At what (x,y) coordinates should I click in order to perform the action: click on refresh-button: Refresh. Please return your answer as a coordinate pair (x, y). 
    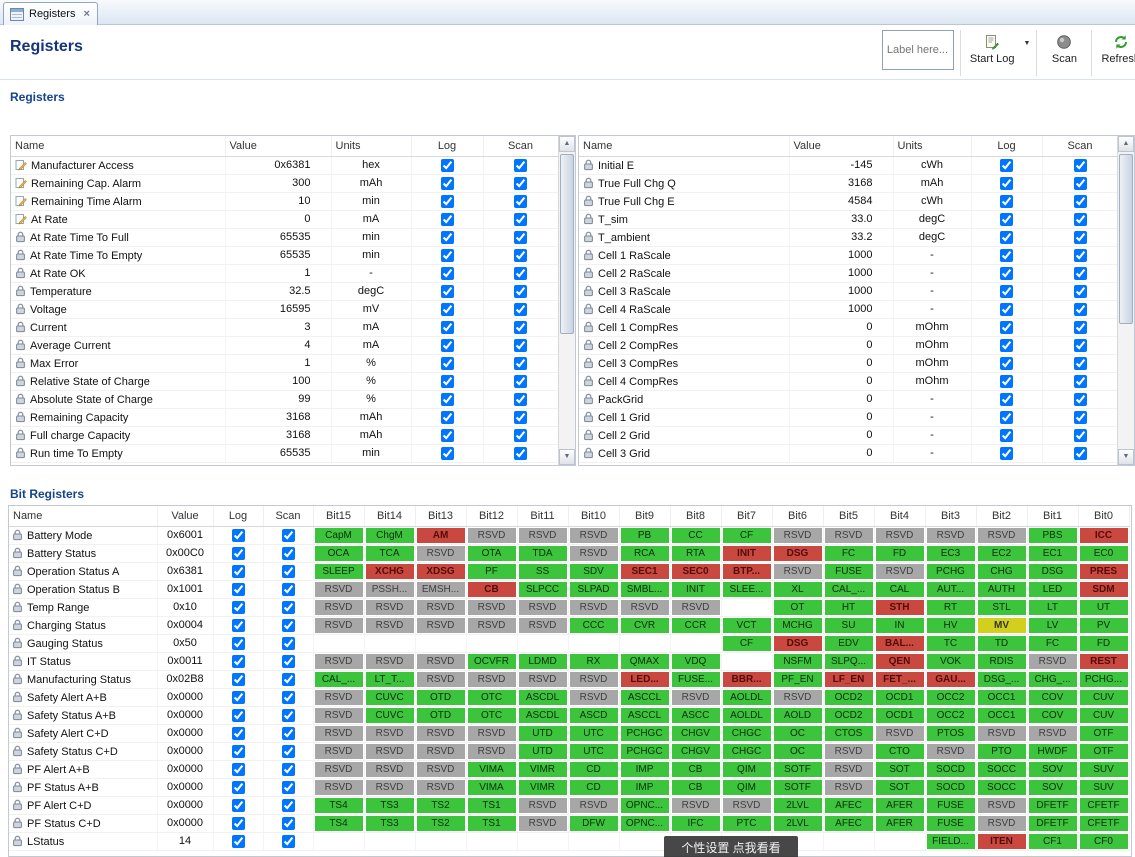
    Looking at the image, I should click on (1116, 47).